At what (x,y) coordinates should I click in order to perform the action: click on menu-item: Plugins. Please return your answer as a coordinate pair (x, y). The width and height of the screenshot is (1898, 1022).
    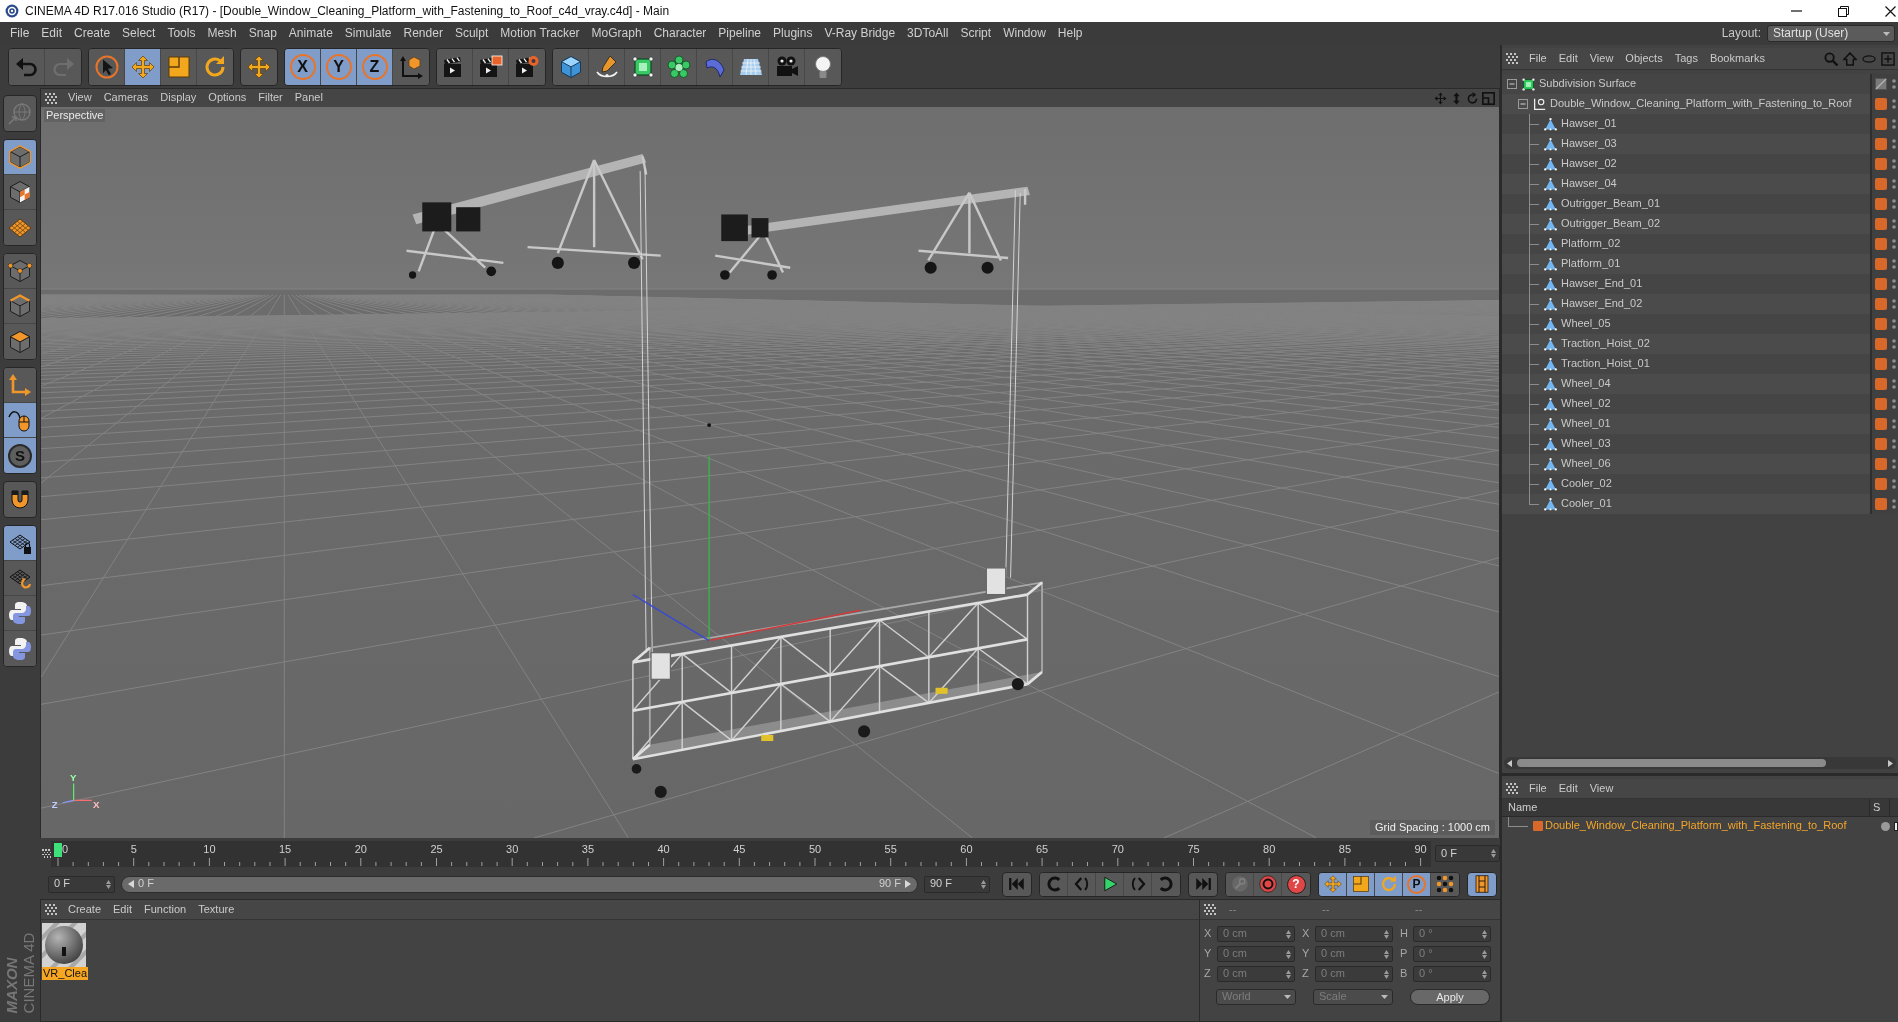
    Looking at the image, I should click on (793, 33).